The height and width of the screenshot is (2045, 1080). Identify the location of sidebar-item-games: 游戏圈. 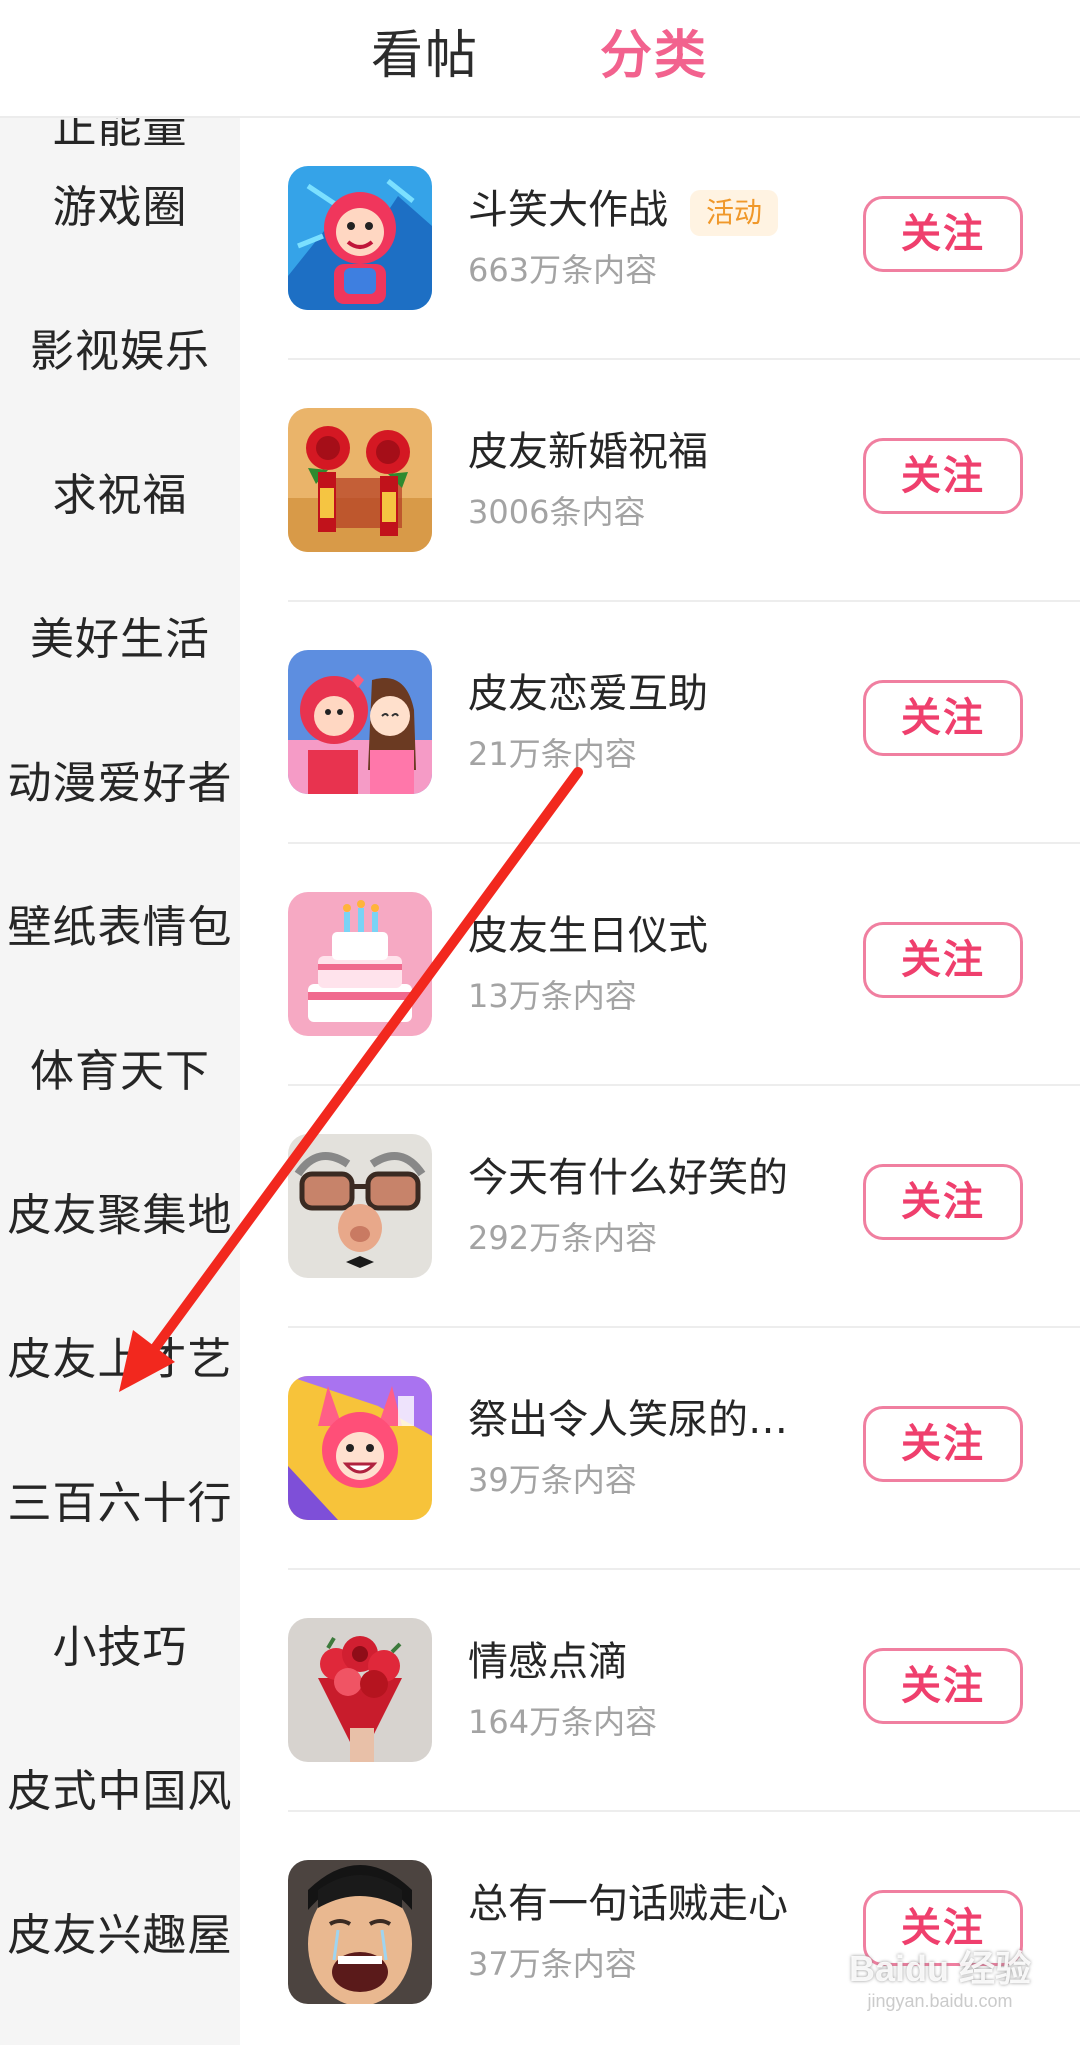
(120, 208).